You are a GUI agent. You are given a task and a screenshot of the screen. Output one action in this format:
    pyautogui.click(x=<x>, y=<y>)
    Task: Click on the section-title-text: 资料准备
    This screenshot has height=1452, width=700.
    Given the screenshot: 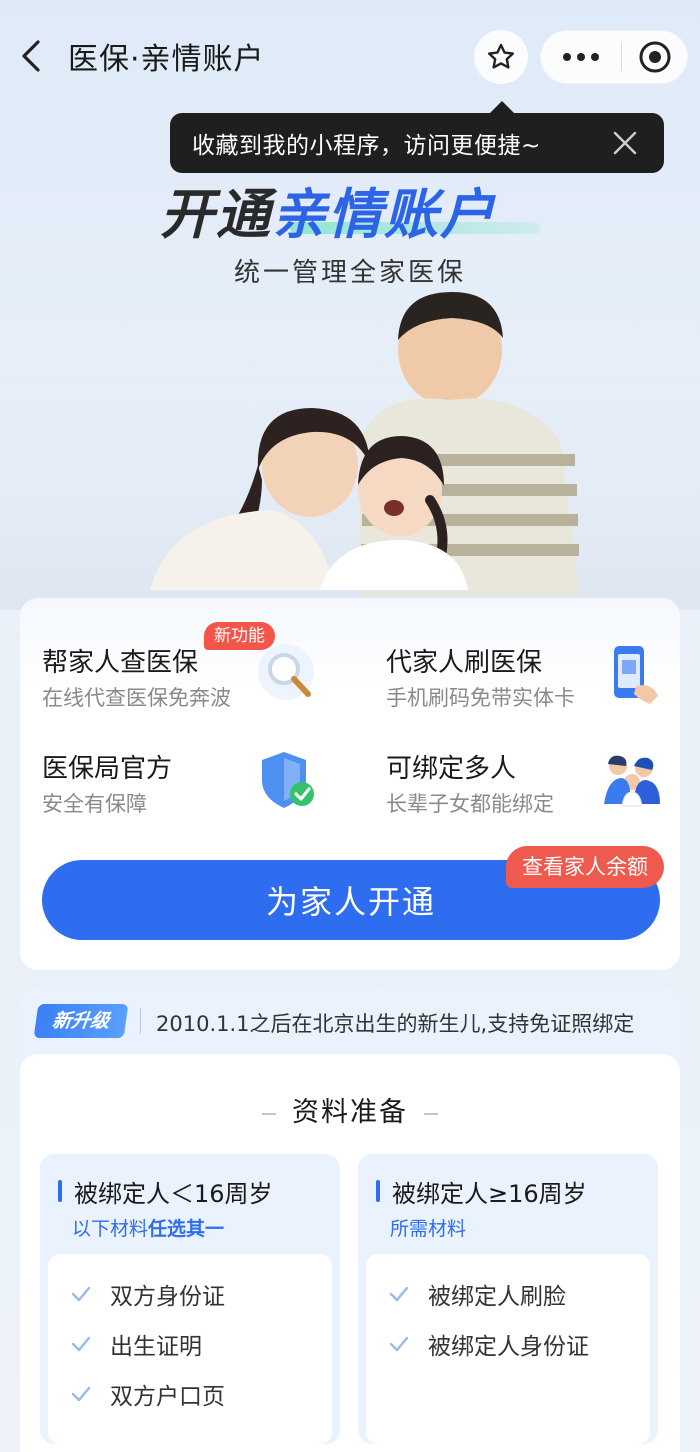 What is the action you would take?
    pyautogui.click(x=350, y=1112)
    